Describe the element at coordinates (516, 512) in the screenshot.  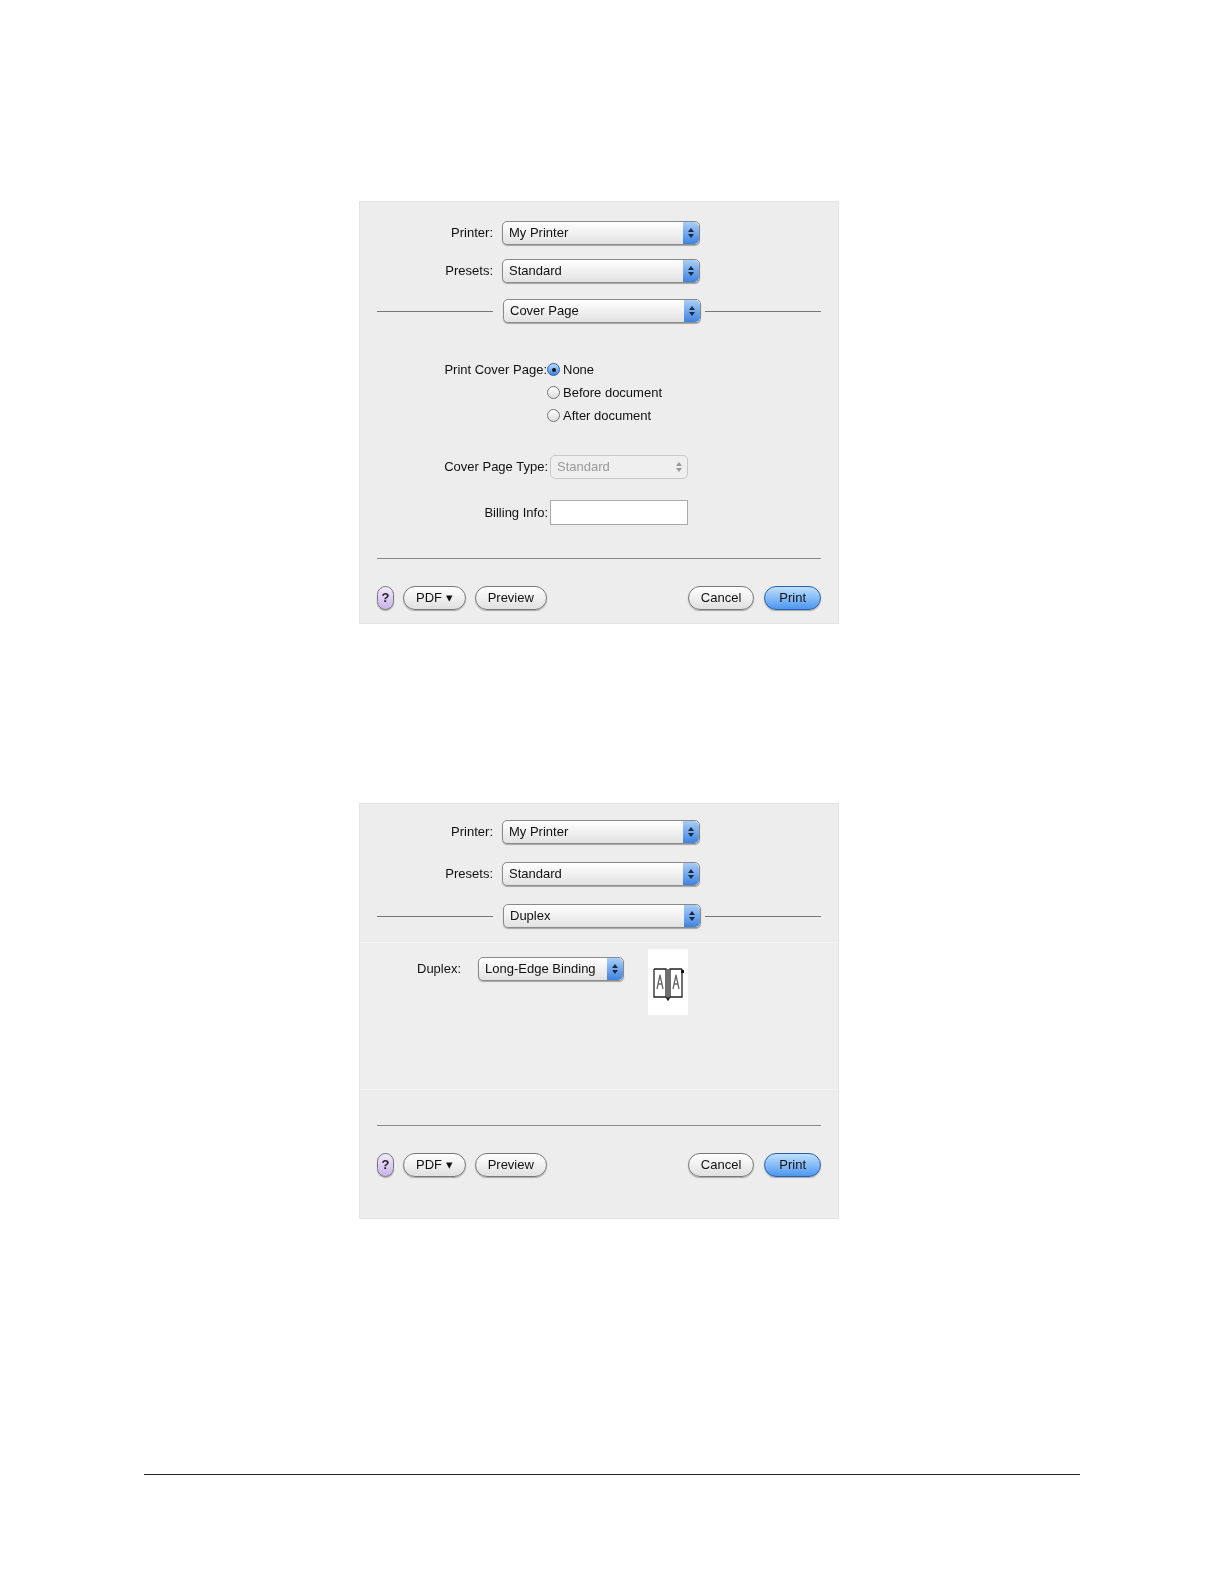
I see `field-label: Billing Info:` at that location.